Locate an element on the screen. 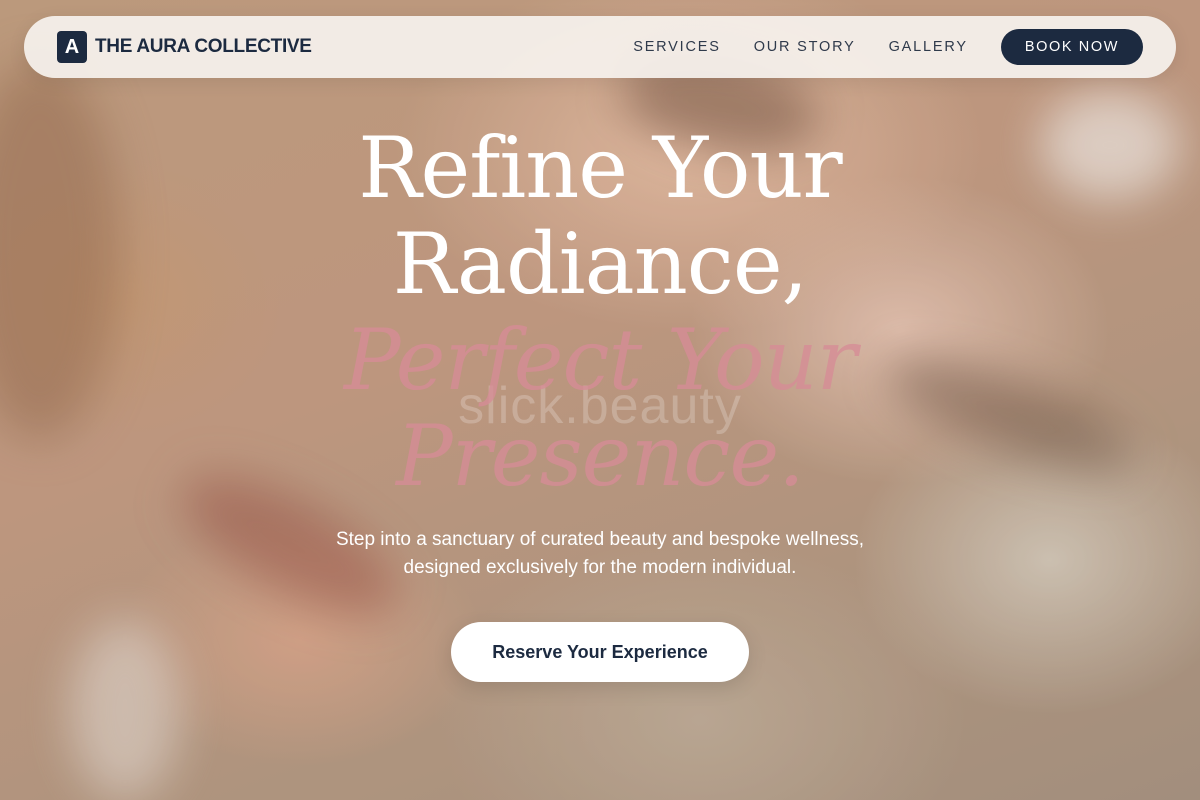  headline-accent-line-2: Presence. is located at coordinates (600, 456).